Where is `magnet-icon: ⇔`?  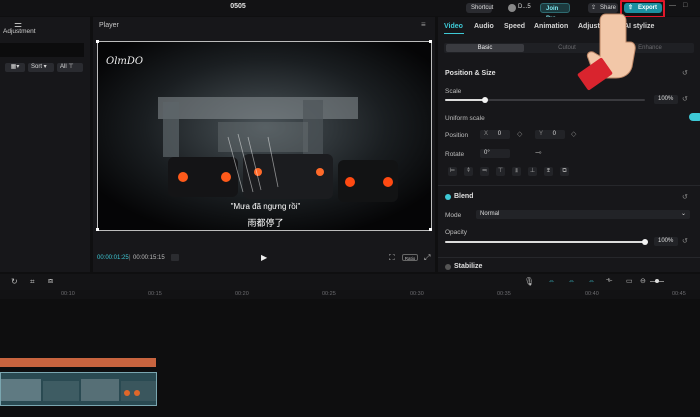 magnet-icon: ⇔ is located at coordinates (571, 281).